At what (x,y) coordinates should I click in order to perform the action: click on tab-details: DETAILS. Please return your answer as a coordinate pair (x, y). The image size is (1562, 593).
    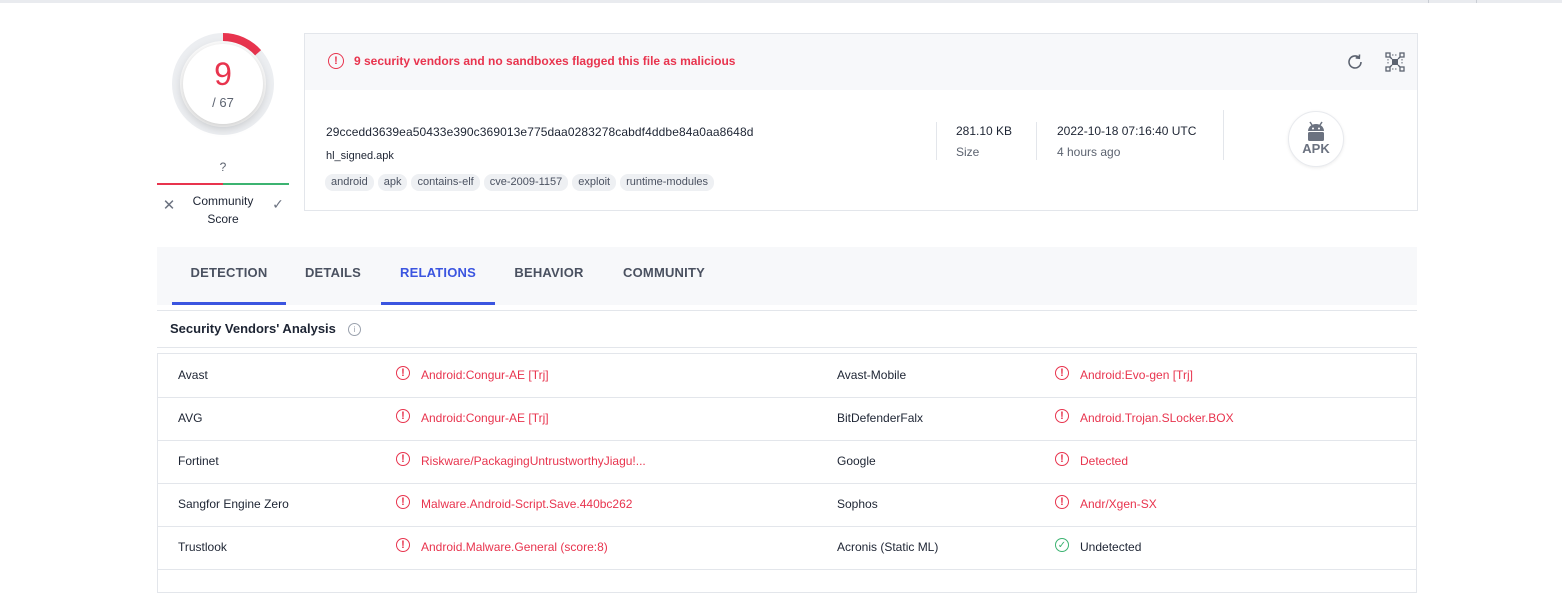
    Looking at the image, I should click on (333, 276).